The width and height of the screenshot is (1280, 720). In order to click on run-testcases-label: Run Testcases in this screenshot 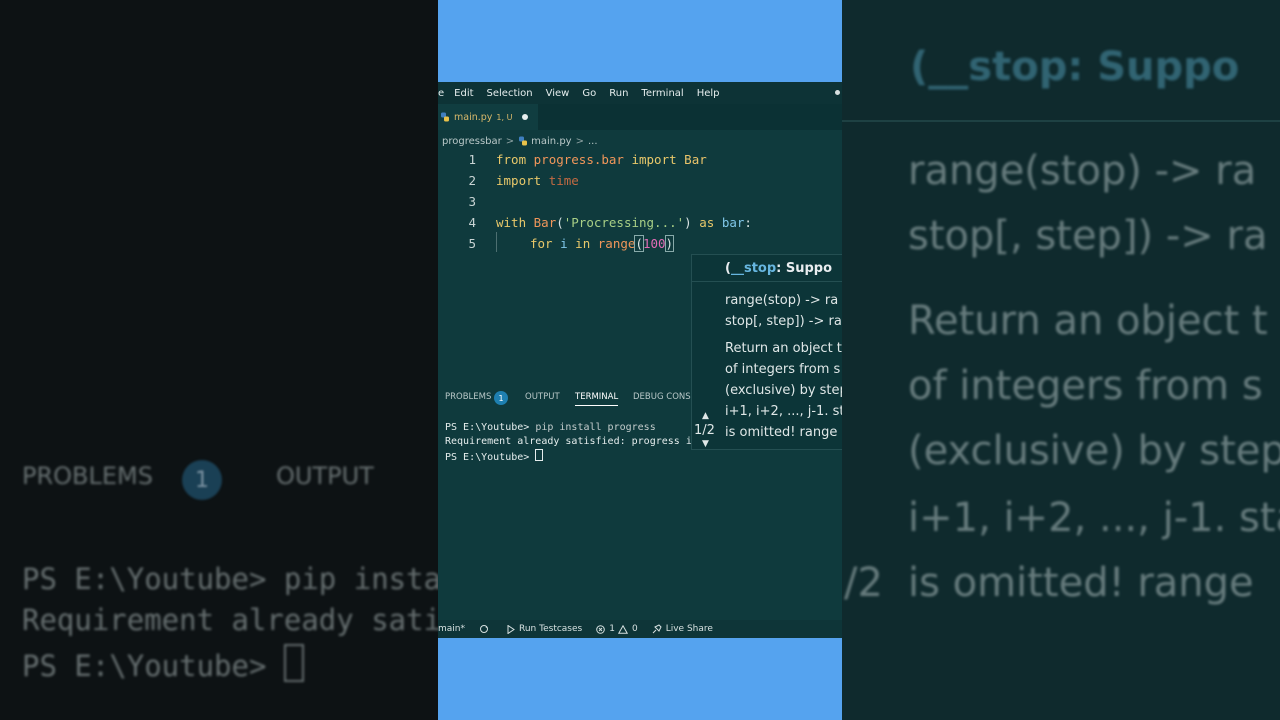, I will do `click(551, 629)`.